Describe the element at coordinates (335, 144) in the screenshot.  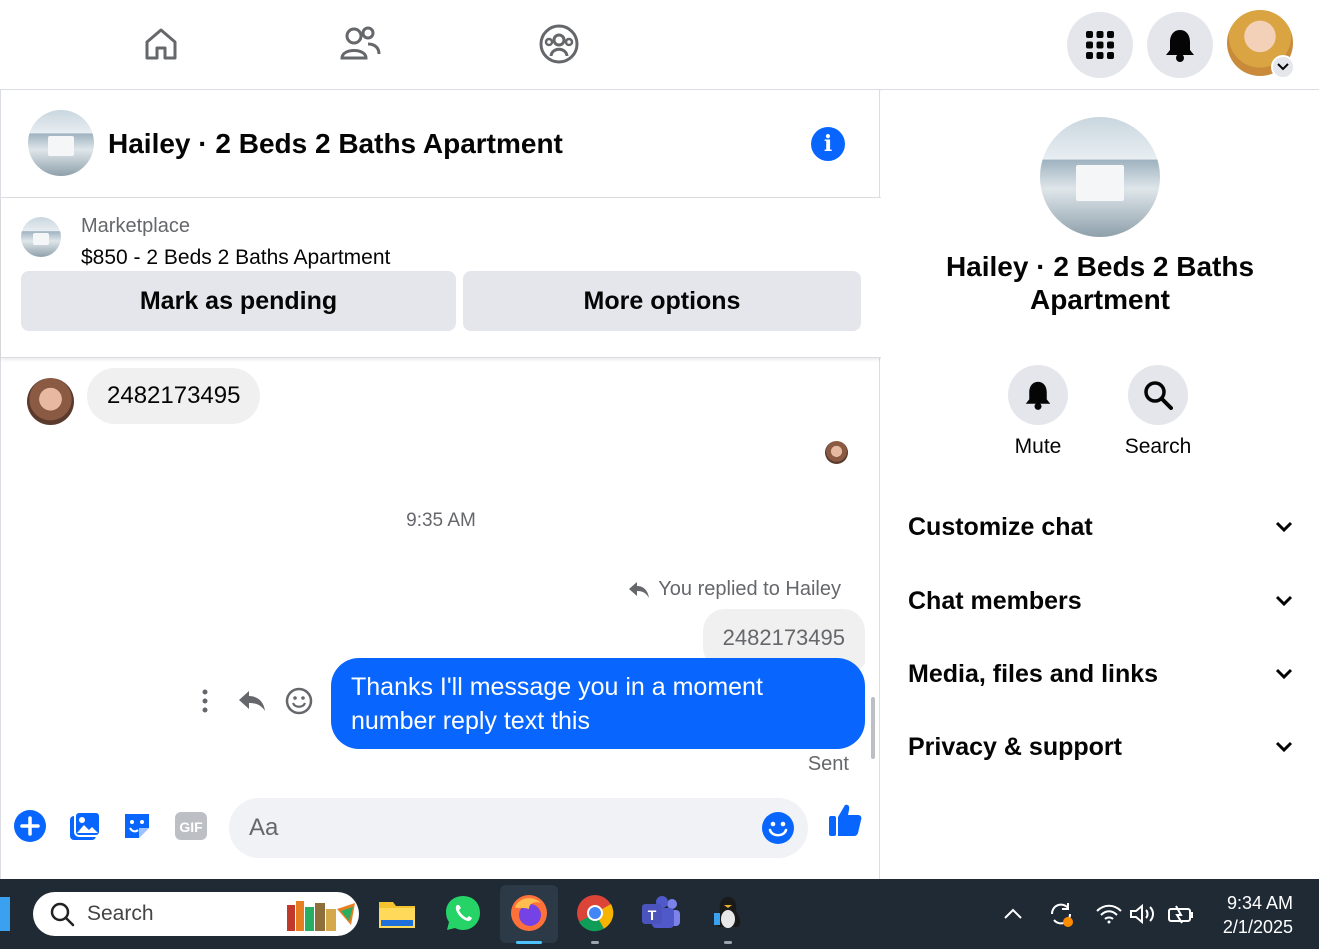
I see `conversation-title: Hailey · 2 Beds 2 Baths Apartment` at that location.